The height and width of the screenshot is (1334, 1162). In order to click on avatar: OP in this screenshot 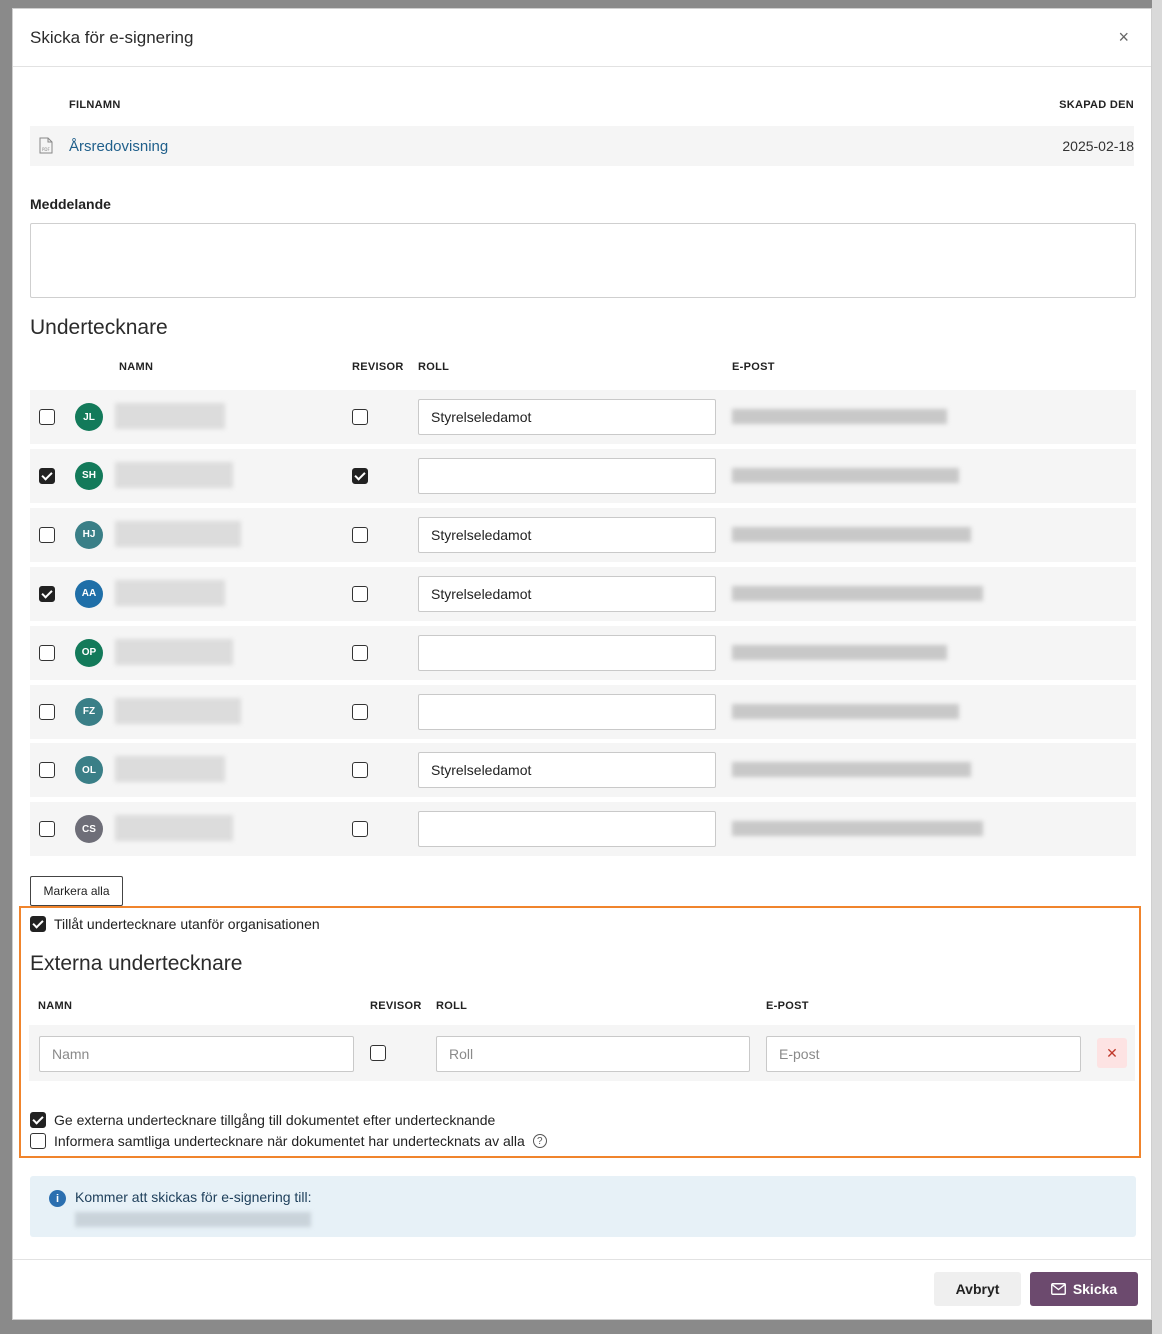, I will do `click(89, 652)`.